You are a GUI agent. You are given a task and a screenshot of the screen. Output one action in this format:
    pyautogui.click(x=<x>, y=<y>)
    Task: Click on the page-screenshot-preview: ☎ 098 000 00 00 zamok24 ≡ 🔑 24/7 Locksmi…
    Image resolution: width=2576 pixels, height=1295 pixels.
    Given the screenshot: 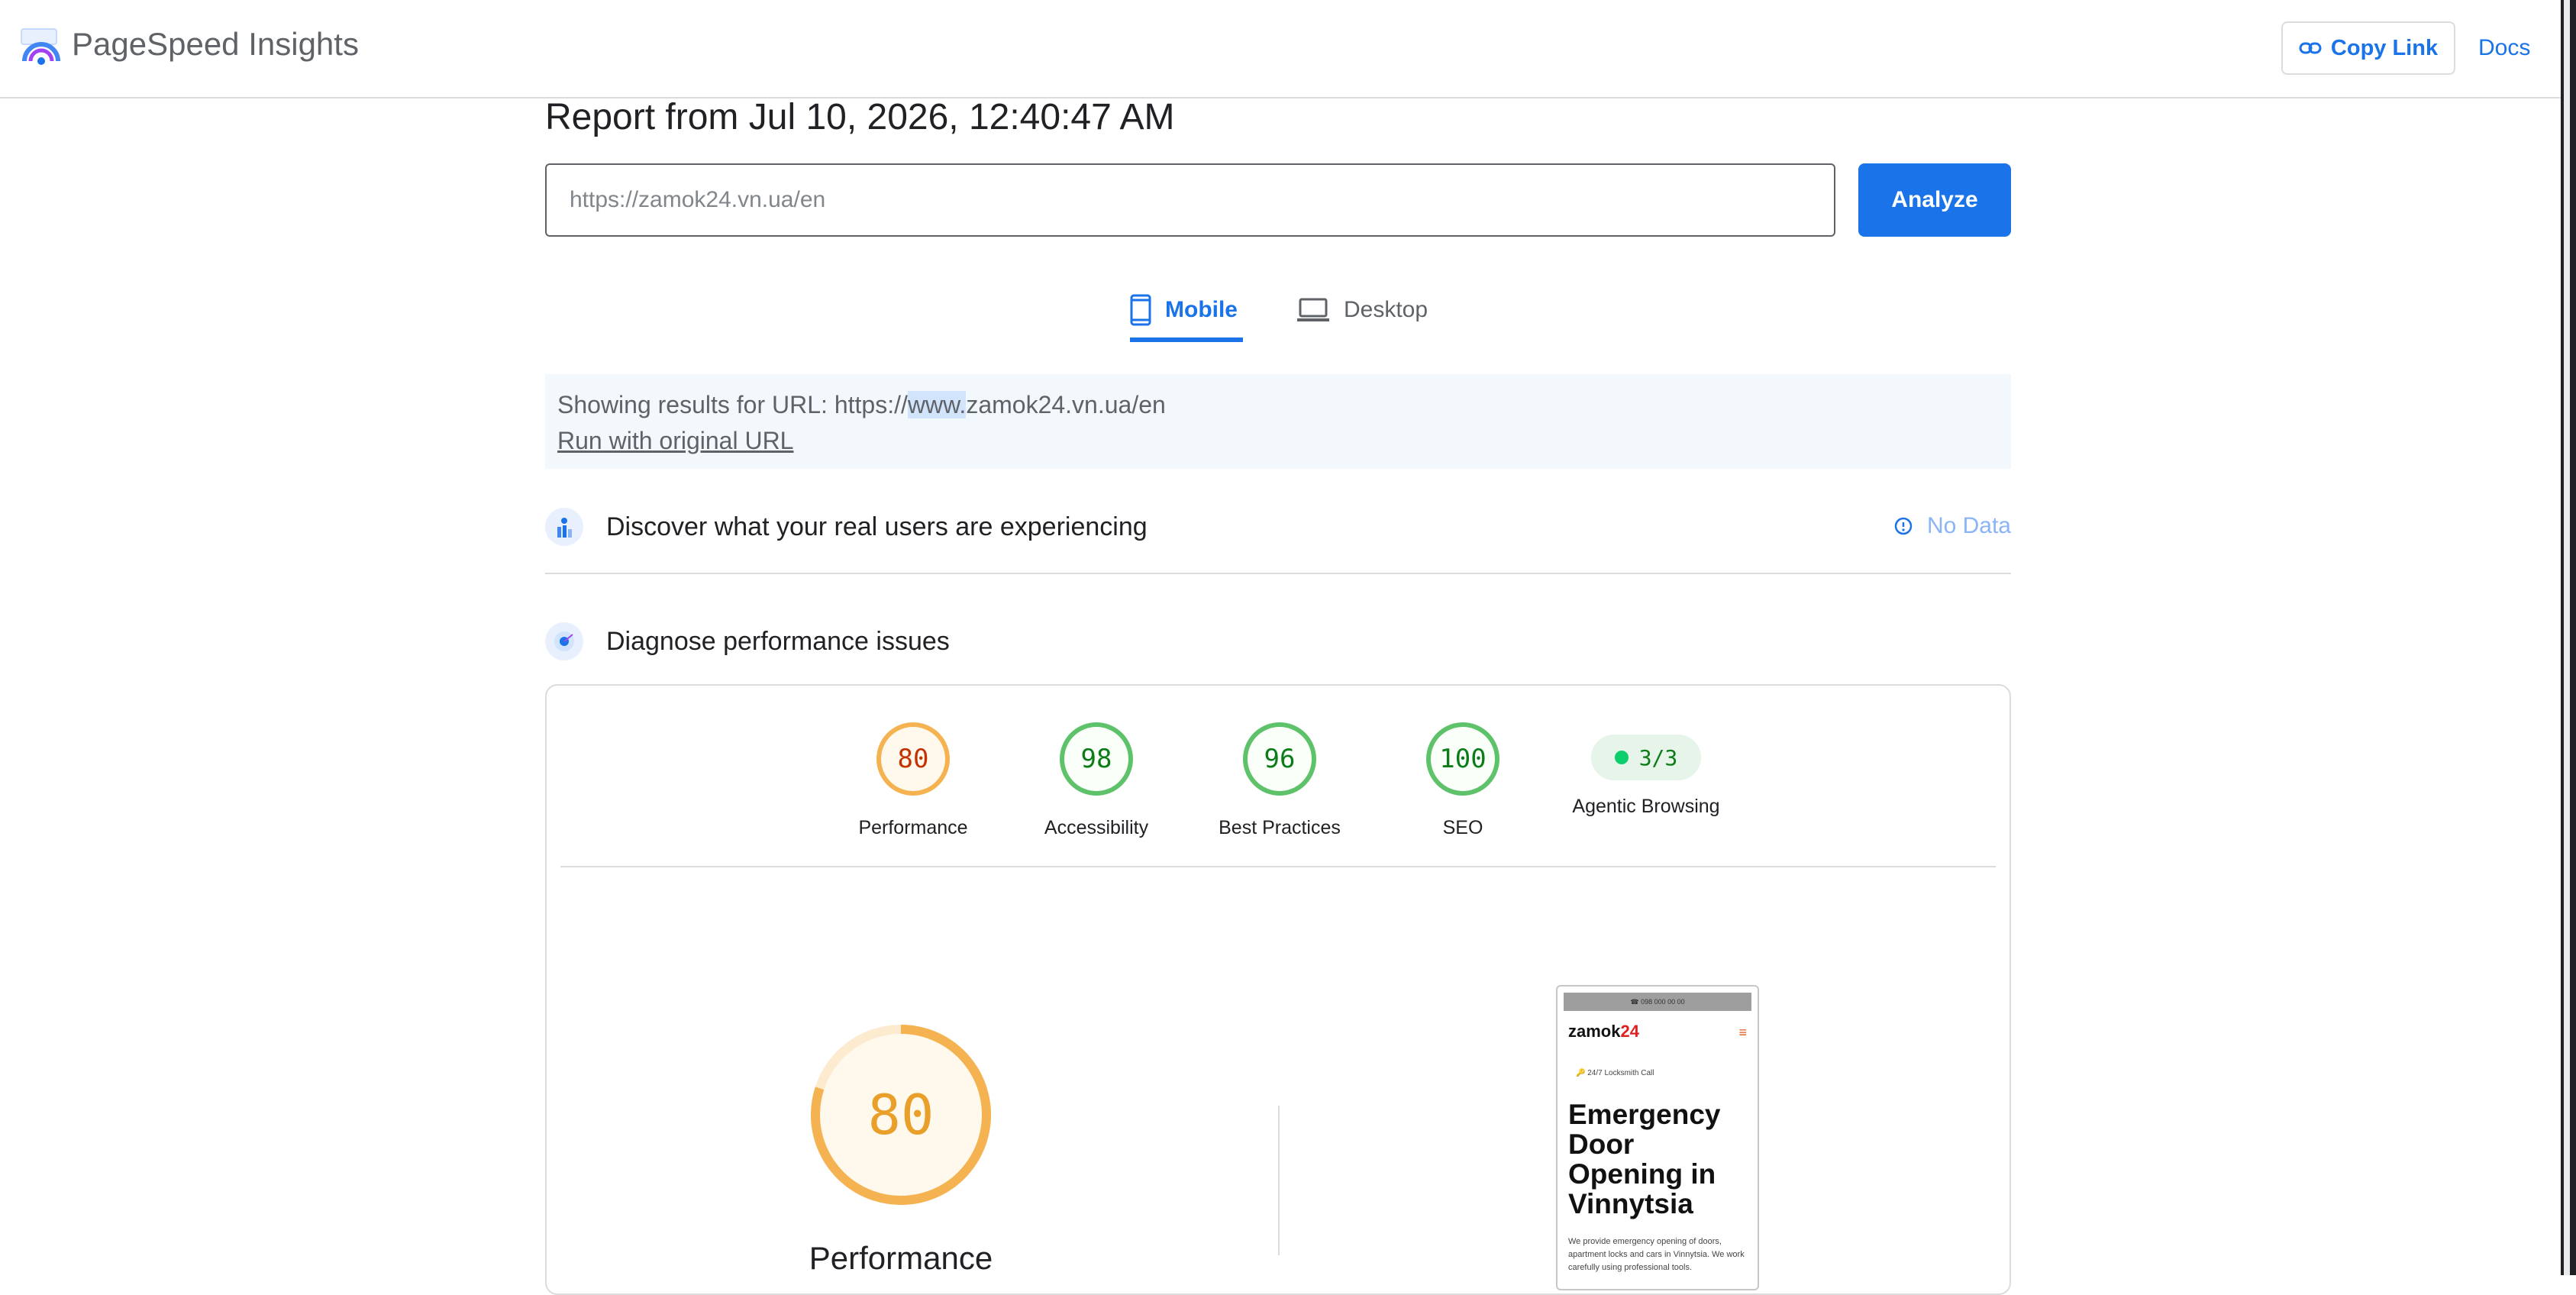 What is the action you would take?
    pyautogui.click(x=1657, y=1137)
    